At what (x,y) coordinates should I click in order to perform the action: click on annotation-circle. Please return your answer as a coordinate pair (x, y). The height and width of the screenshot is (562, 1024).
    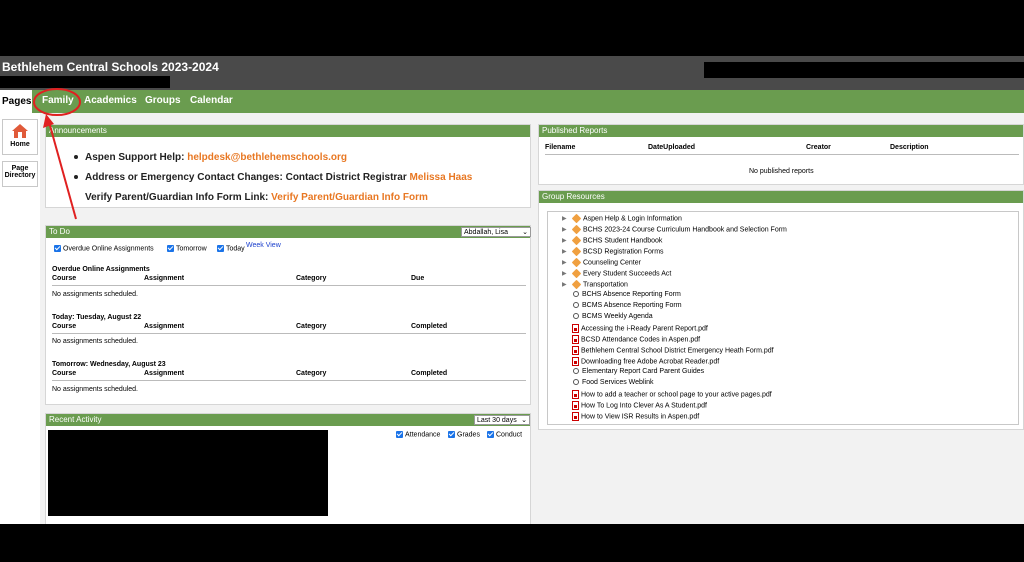
    Looking at the image, I should click on (57, 102).